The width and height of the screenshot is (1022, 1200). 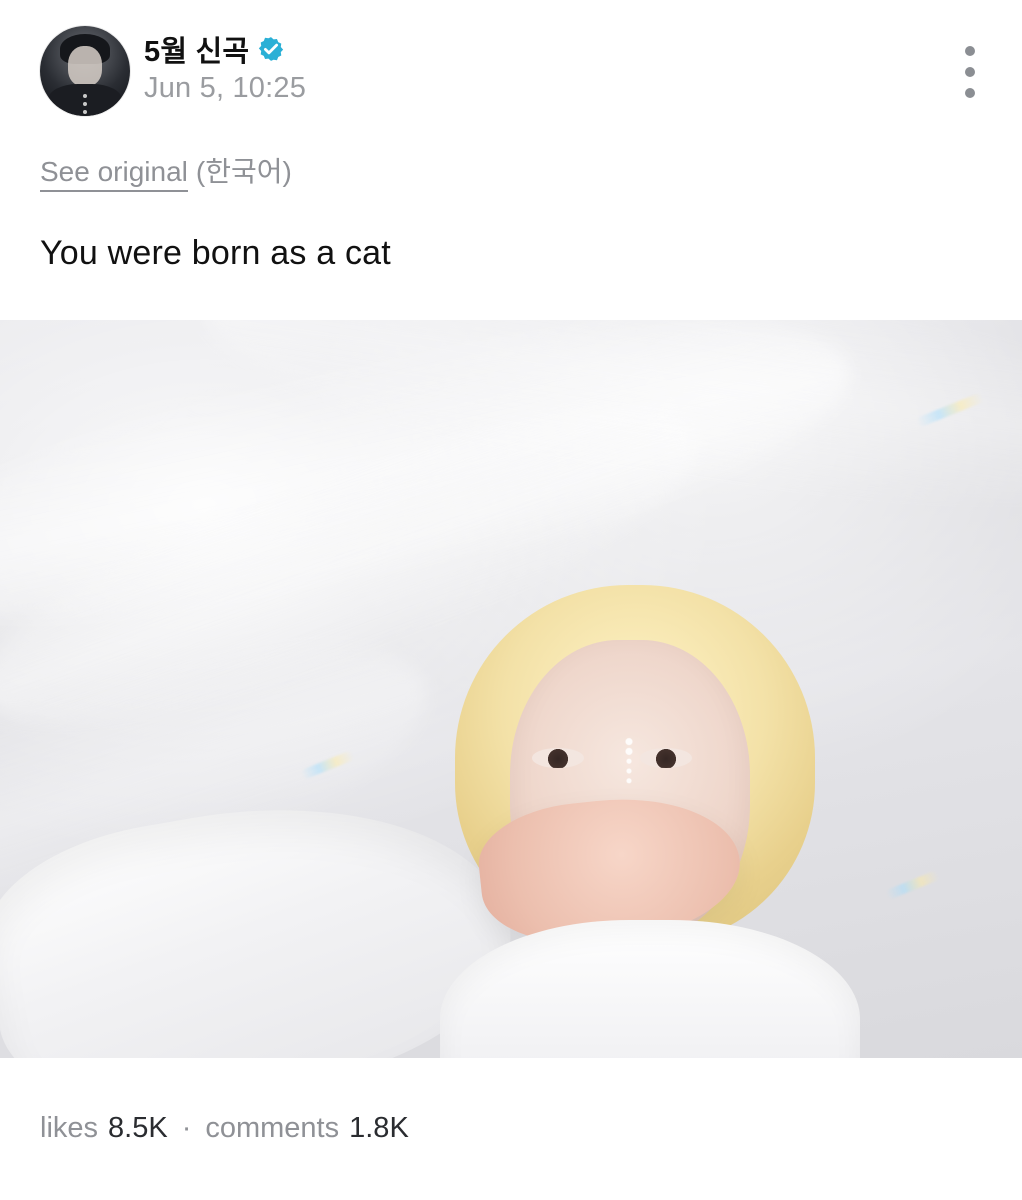 I want to click on likes-label: likes, so click(x=69, y=1128).